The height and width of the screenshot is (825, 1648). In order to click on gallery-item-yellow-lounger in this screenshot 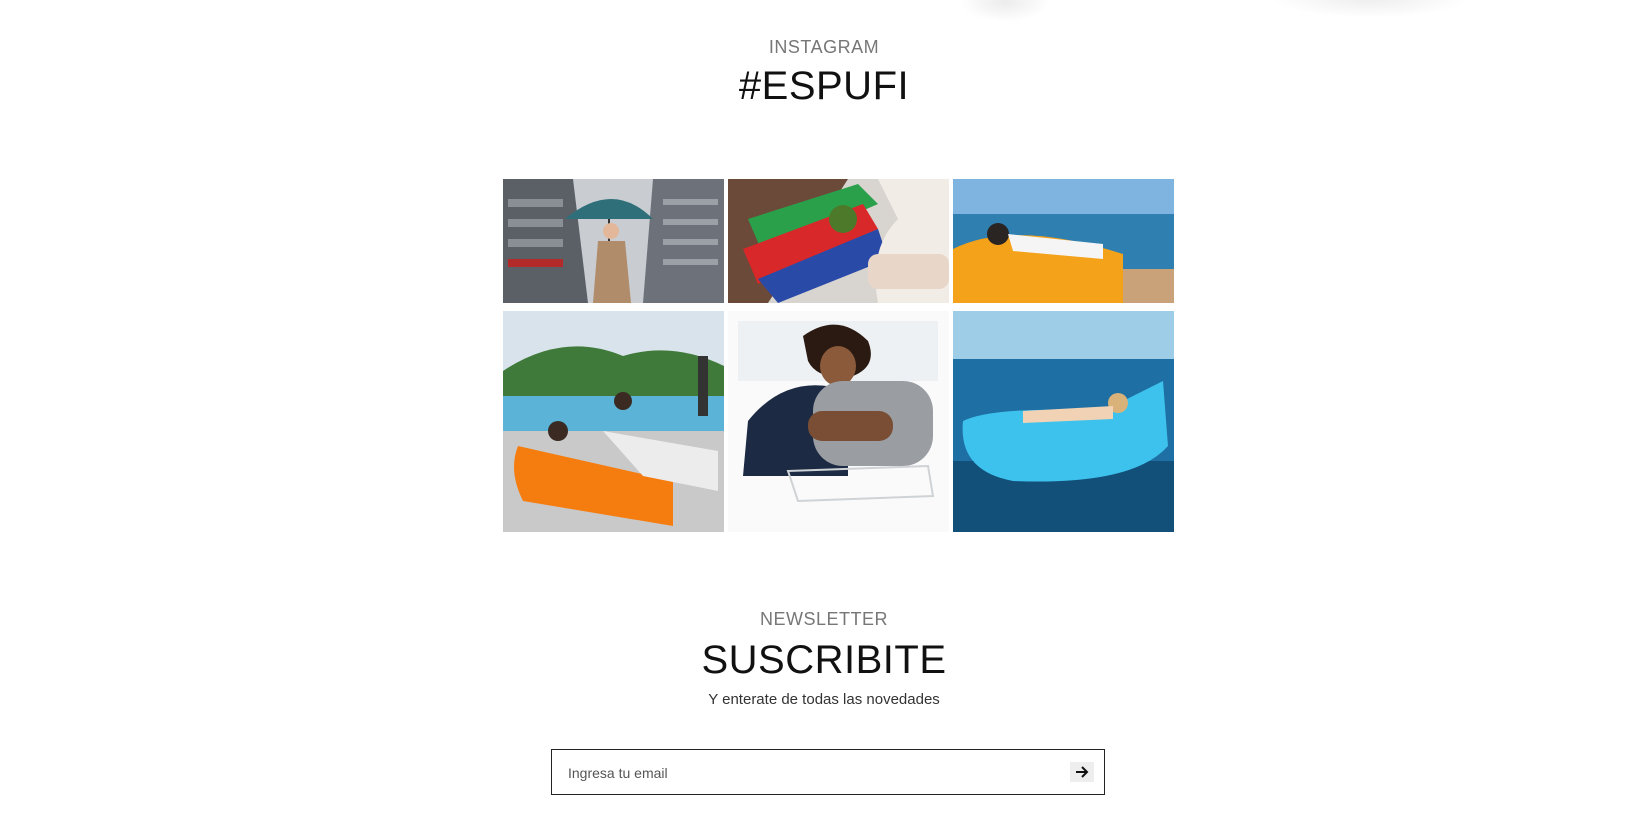, I will do `click(1063, 241)`.